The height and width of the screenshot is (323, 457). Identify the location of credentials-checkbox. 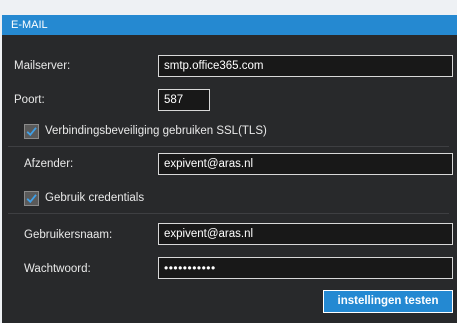
(31, 198).